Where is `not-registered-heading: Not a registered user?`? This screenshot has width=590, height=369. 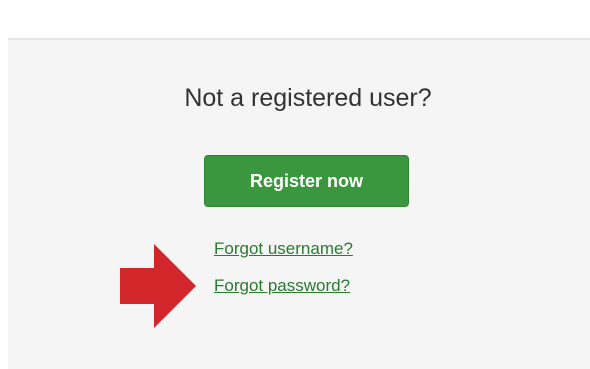 not-registered-heading: Not a registered user? is located at coordinates (308, 98).